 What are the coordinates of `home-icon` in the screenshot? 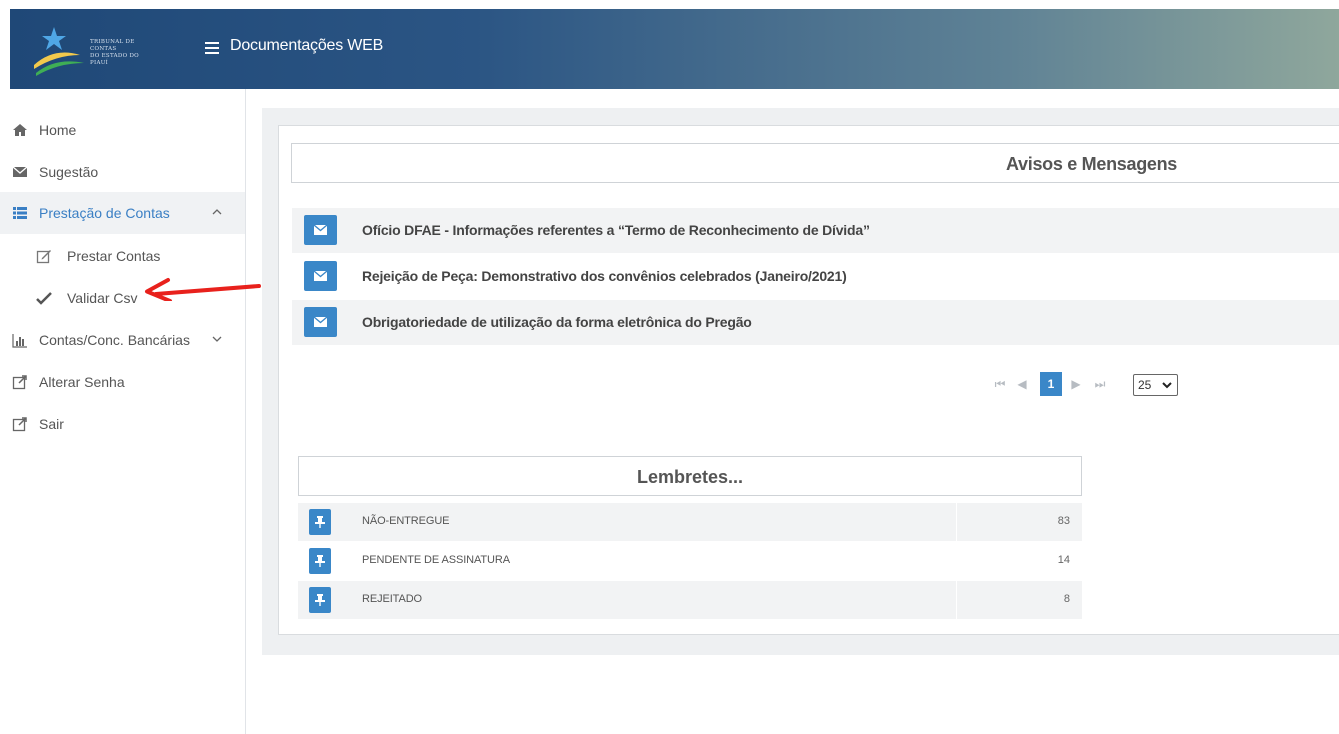 It's located at (20, 130).